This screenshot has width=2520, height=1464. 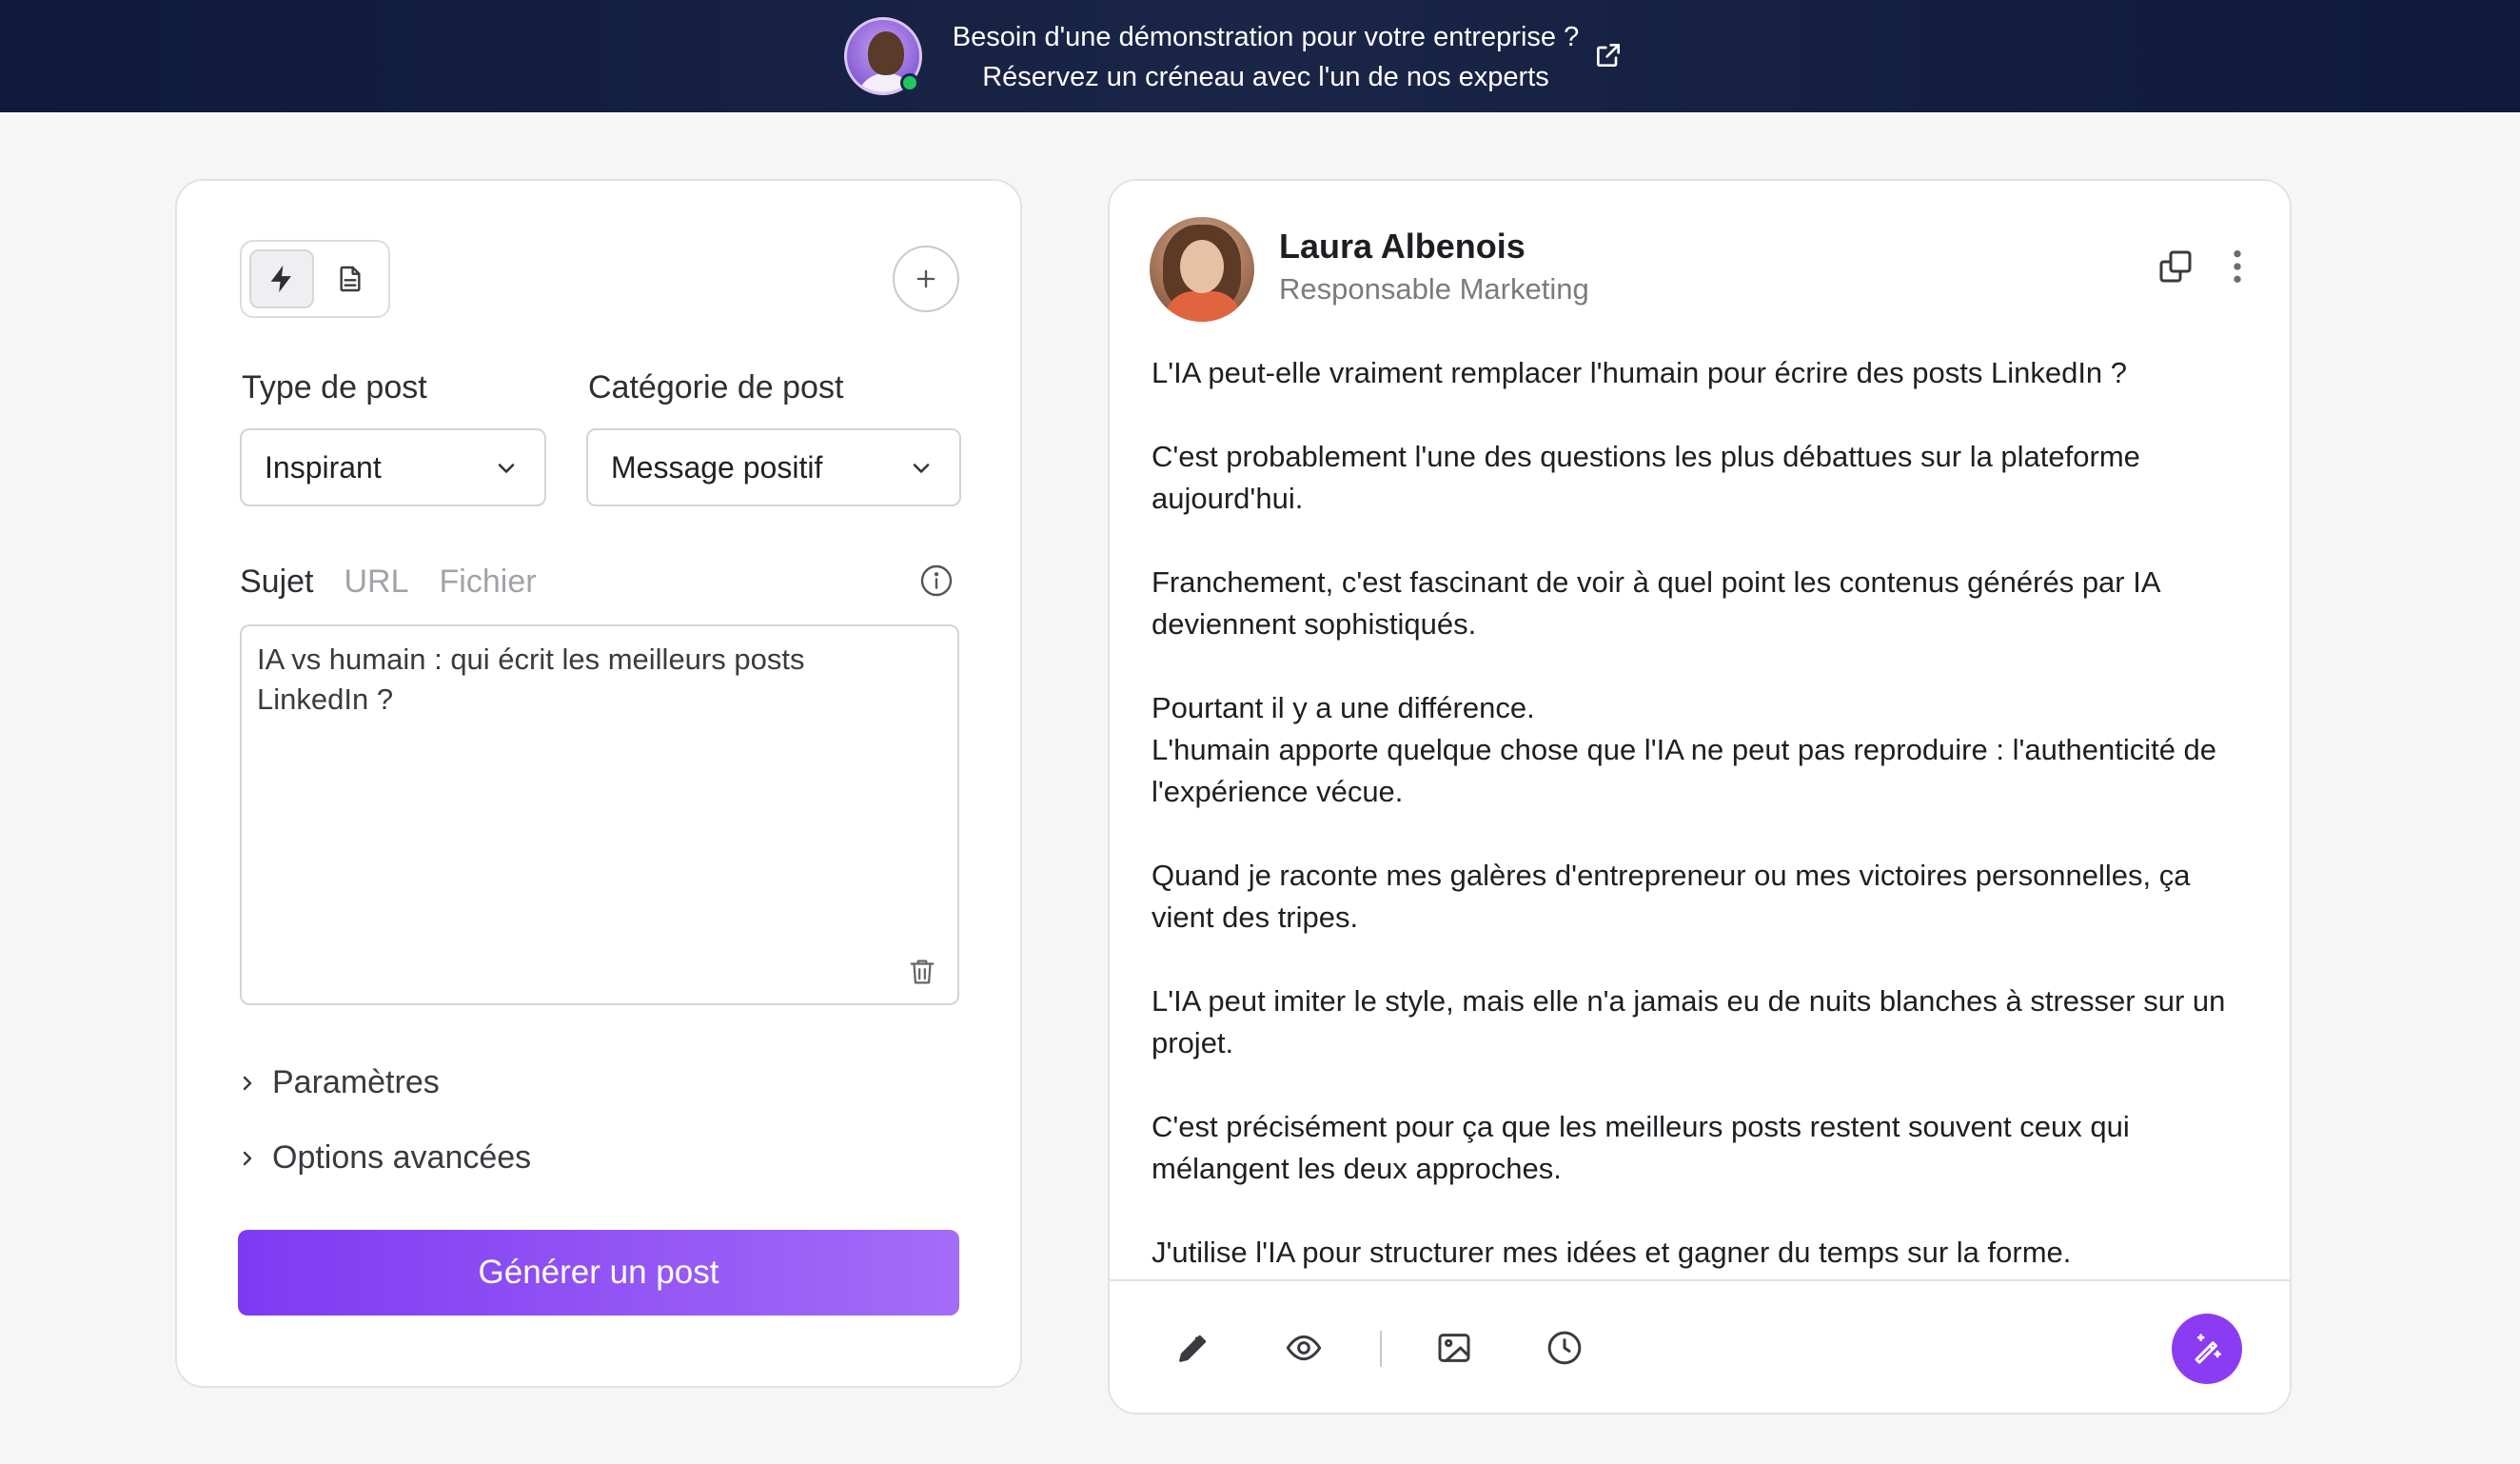 I want to click on post-category-select: Message positif, so click(x=773, y=467).